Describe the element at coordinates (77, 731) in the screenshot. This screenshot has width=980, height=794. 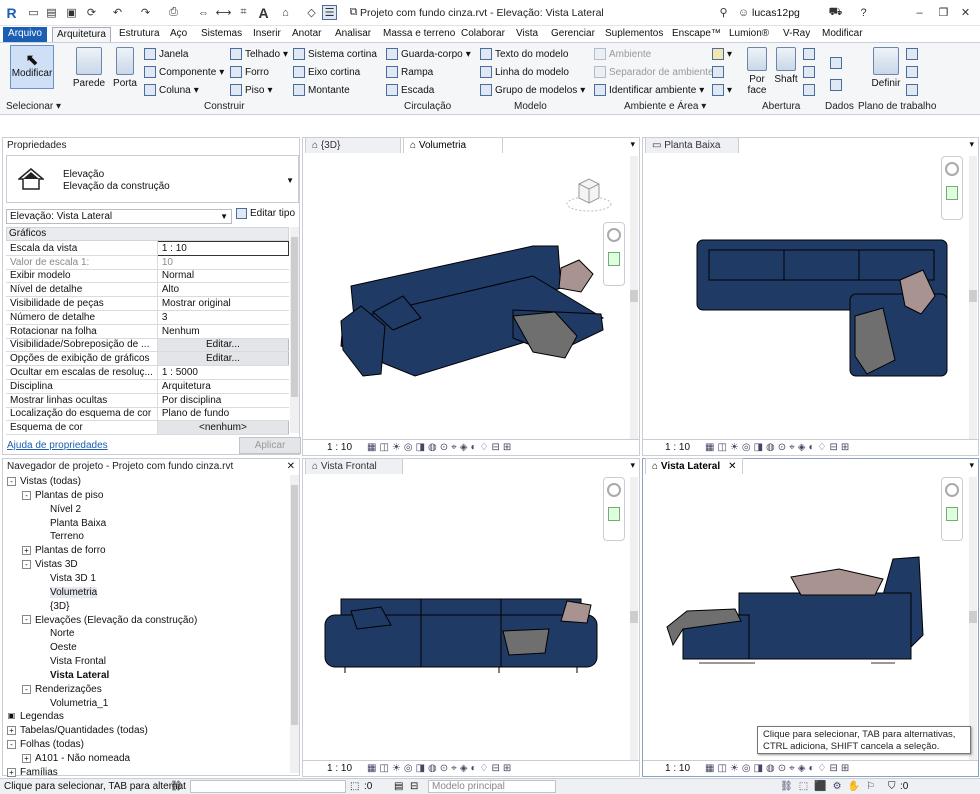
I see `tree-item: + Tabelas/Quantidades (todas)` at that location.